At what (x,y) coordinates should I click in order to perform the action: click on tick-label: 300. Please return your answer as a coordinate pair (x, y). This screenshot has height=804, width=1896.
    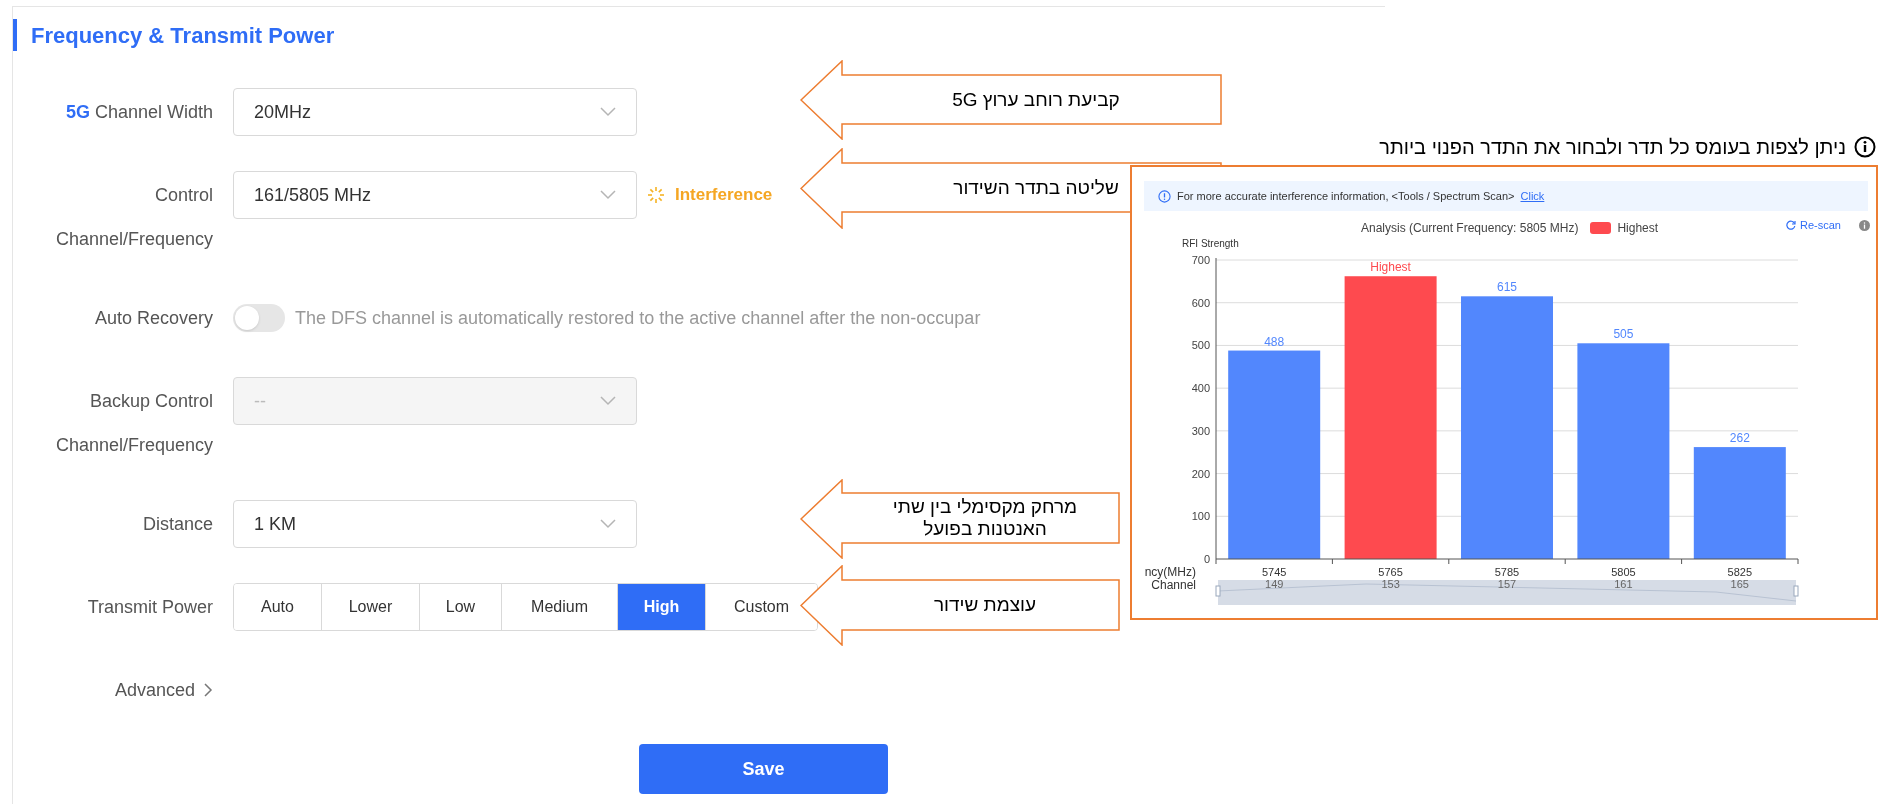
    Looking at the image, I should click on (1200, 430).